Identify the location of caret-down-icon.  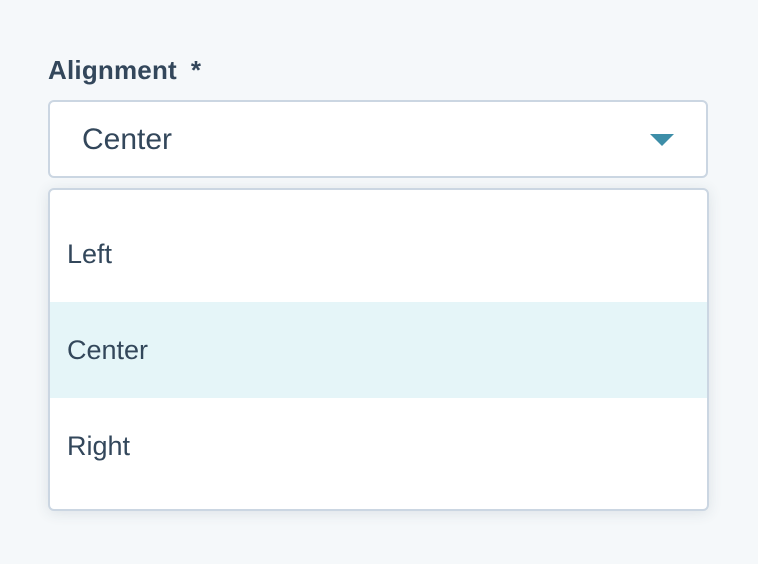
(662, 140).